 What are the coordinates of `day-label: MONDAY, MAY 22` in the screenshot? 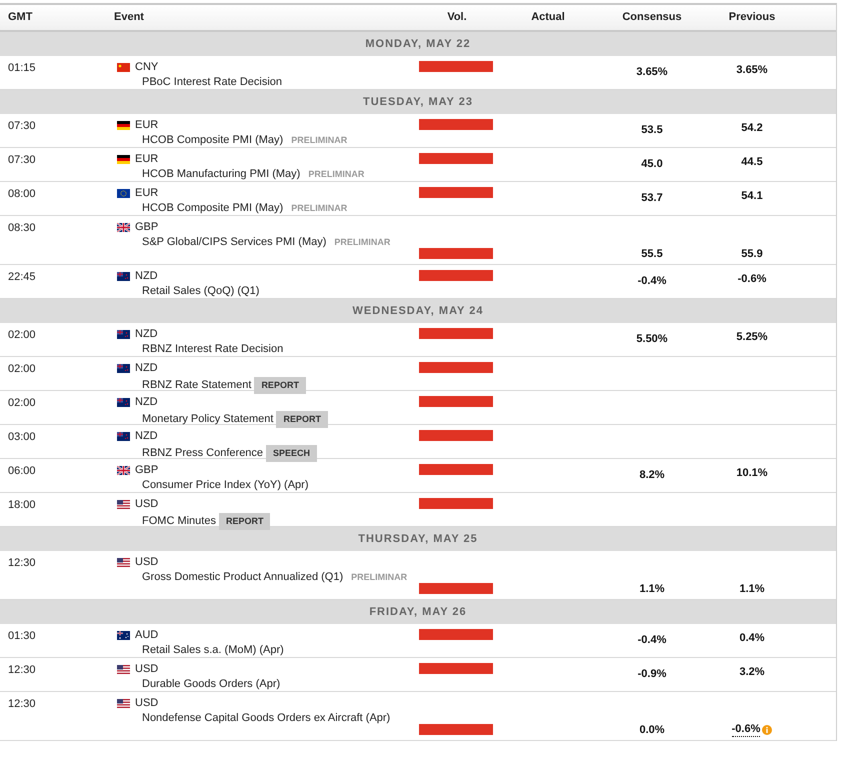 It's located at (418, 44).